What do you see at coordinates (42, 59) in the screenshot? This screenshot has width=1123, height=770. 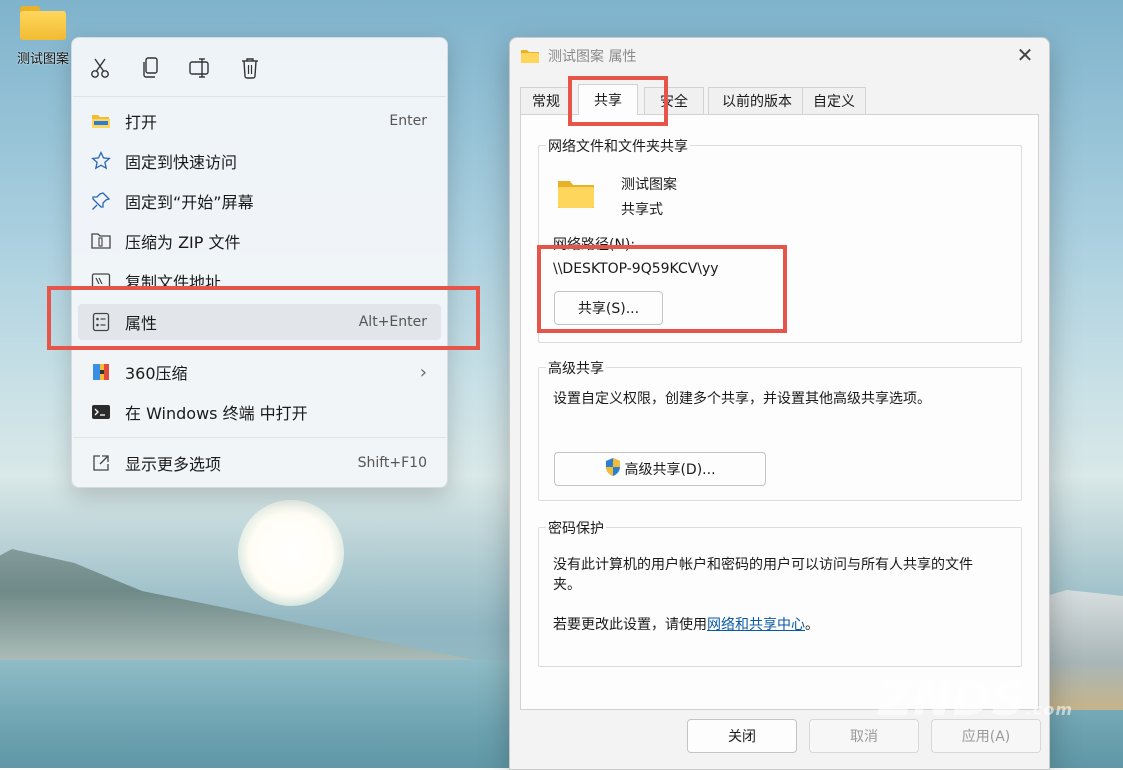 I see `desktop-folder-label: 测试图案` at bounding box center [42, 59].